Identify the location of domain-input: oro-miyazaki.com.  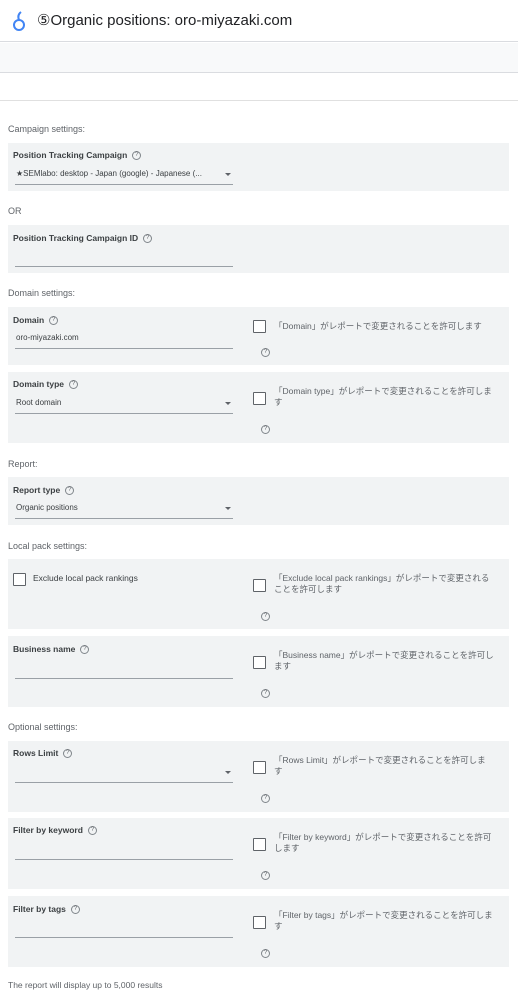
(124, 340).